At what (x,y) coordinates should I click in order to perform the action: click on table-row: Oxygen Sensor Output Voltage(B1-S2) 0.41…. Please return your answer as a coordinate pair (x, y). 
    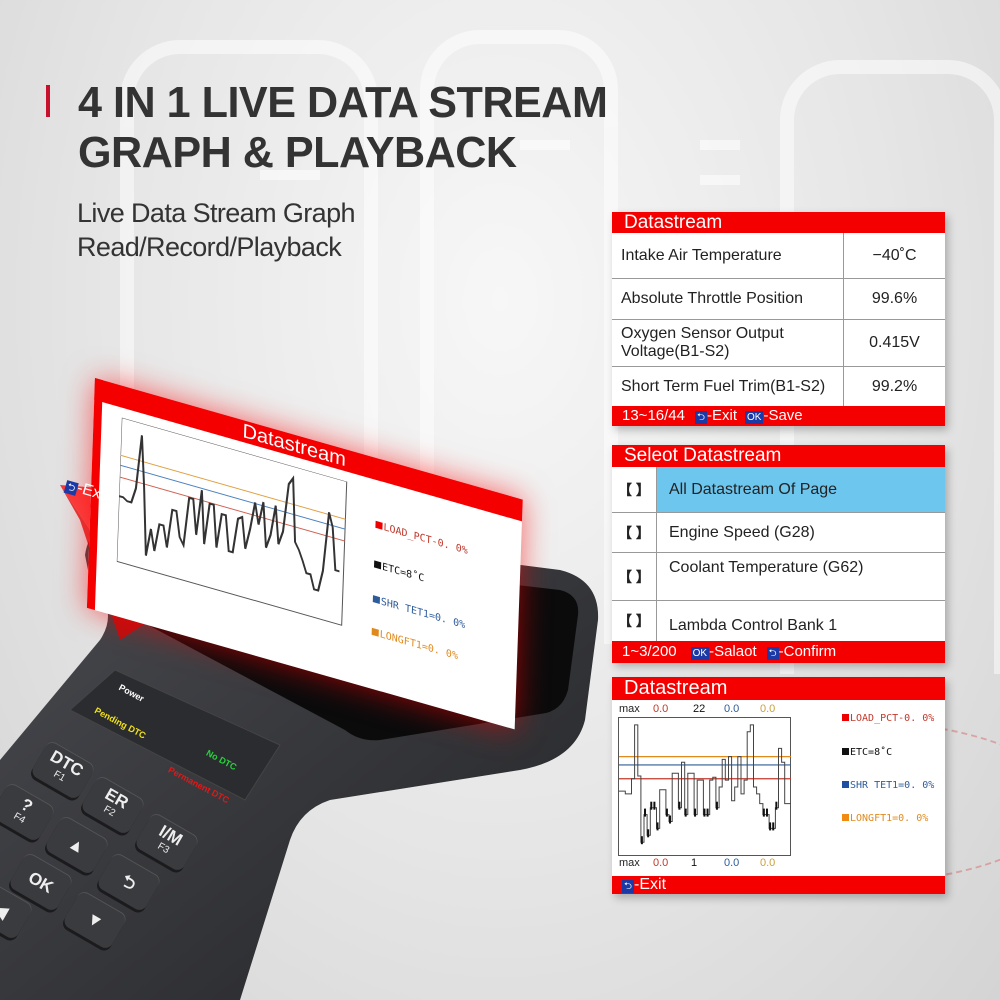
    Looking at the image, I should click on (778, 342).